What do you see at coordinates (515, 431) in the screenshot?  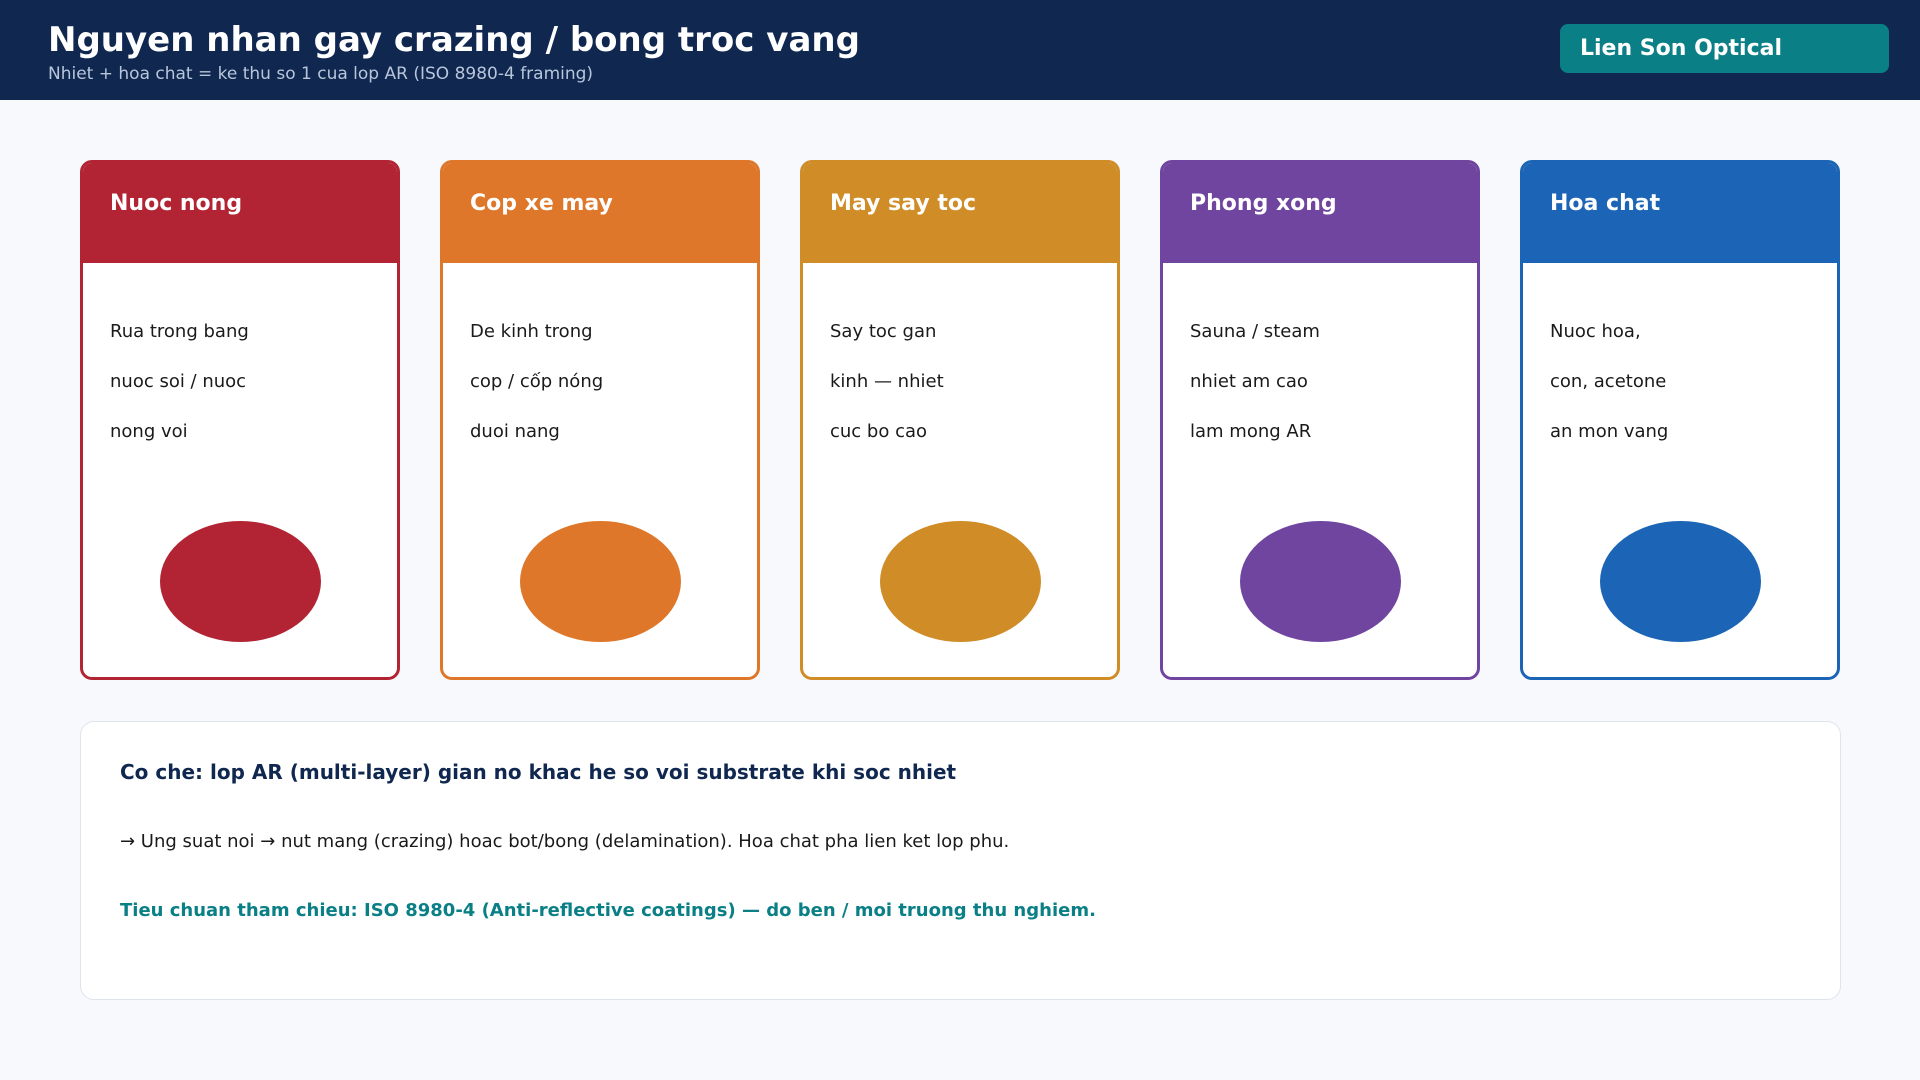 I see `card-text-line: duoi nang` at bounding box center [515, 431].